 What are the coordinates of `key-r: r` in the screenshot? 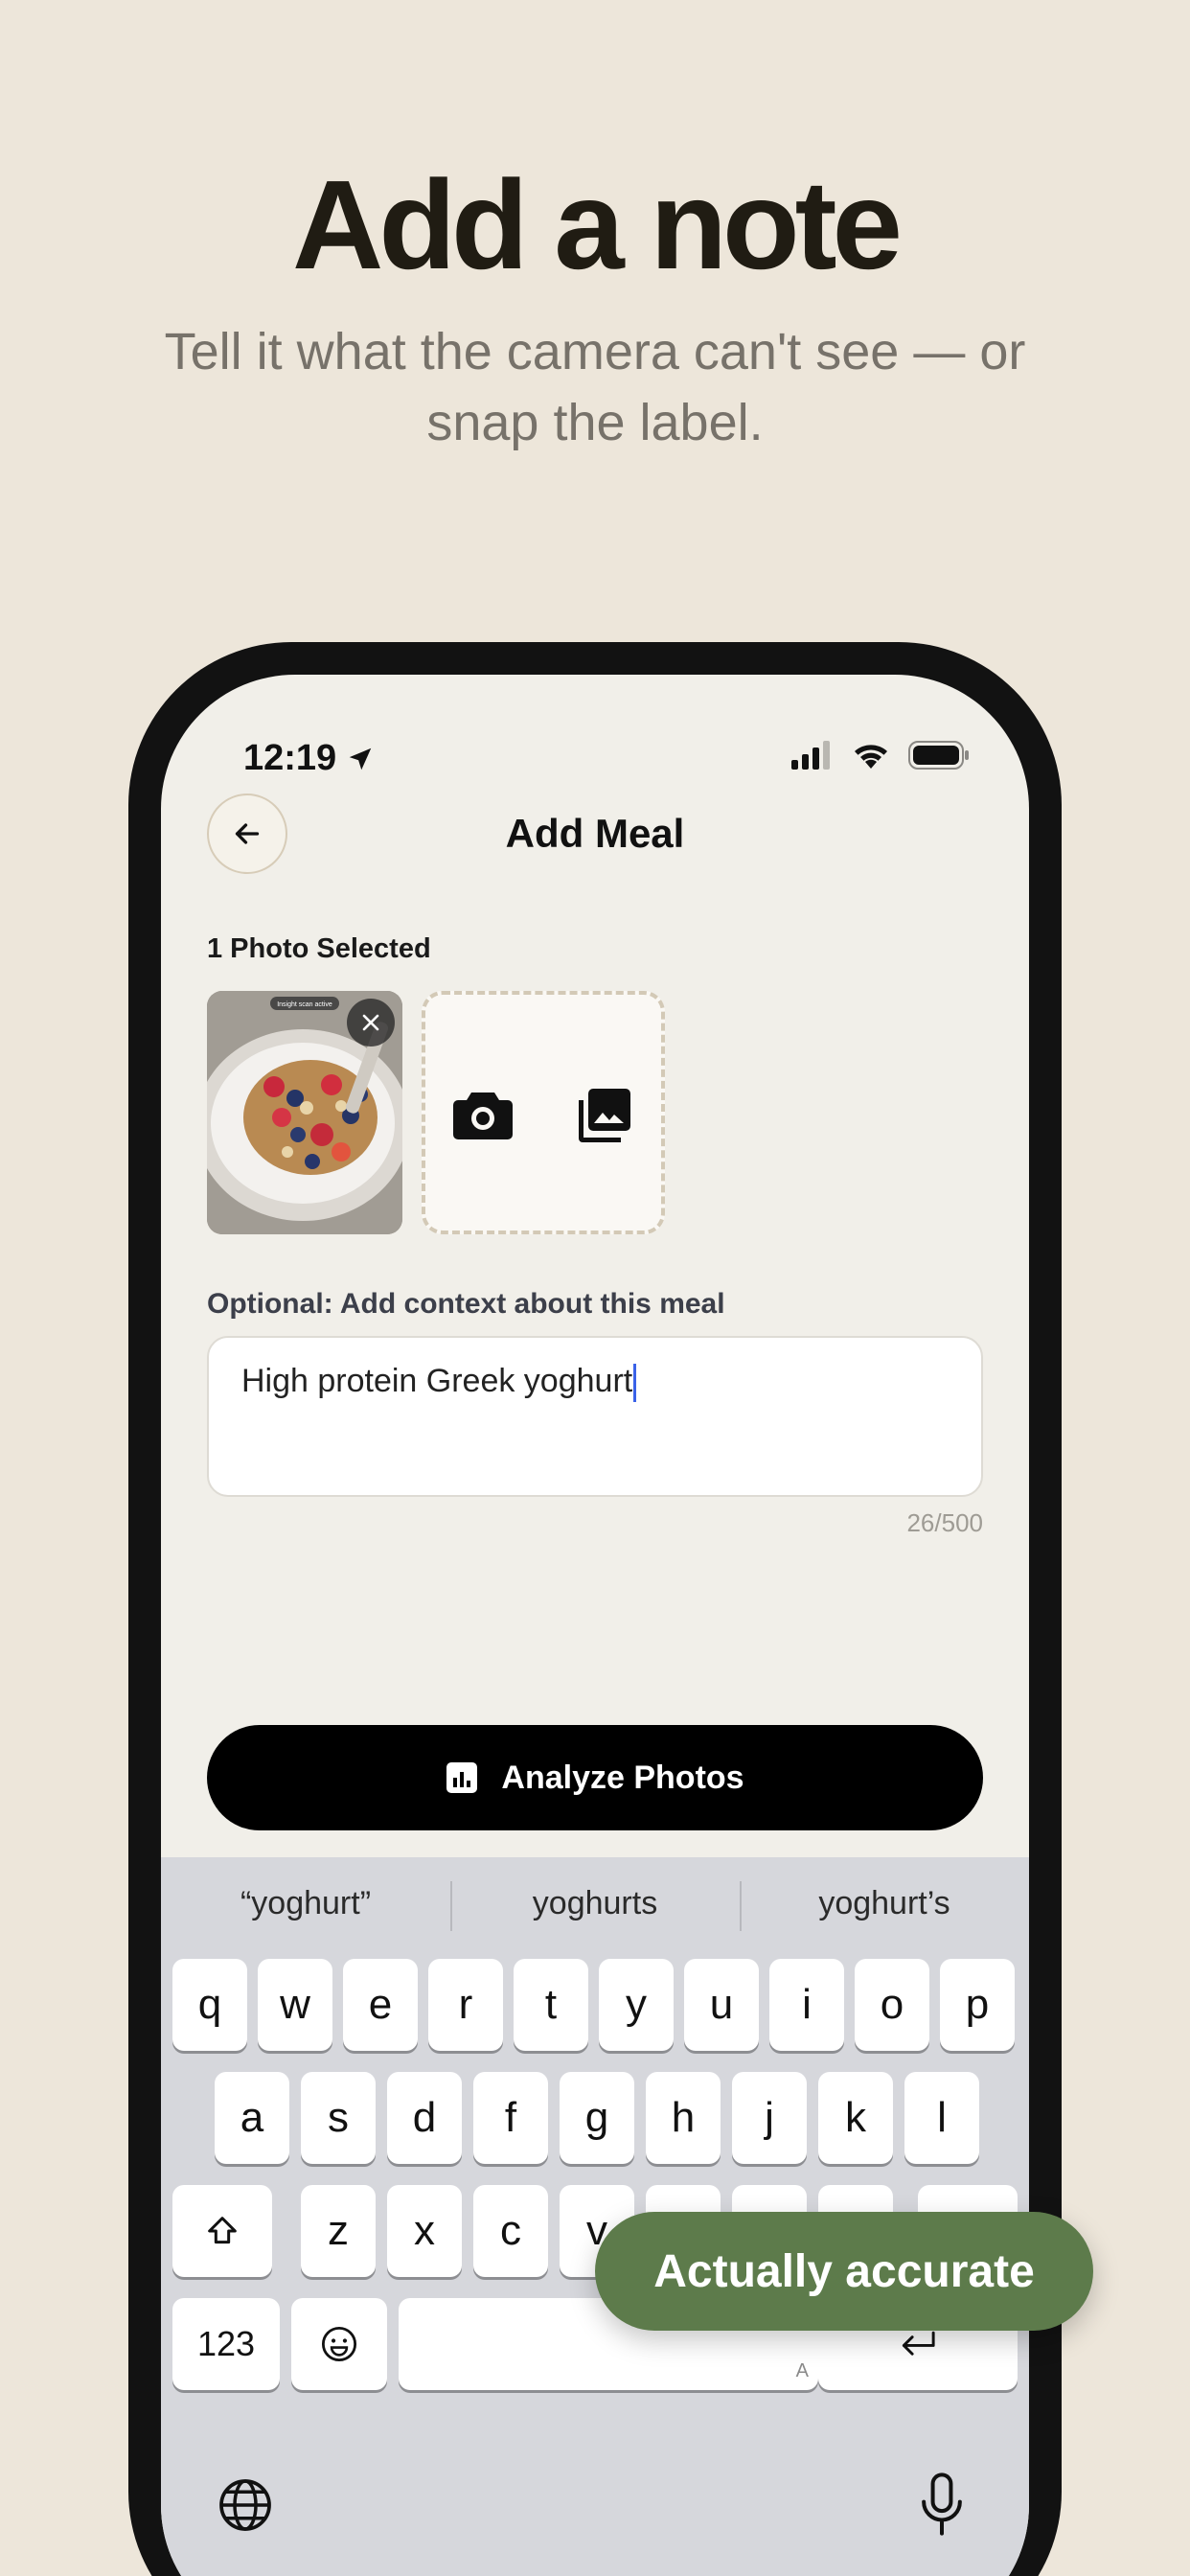 It's located at (466, 2005).